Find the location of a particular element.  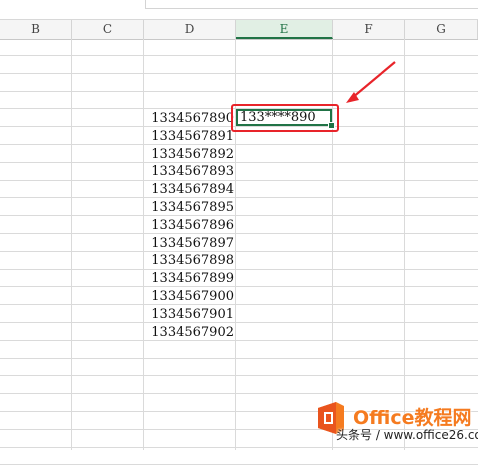

watermark: Office教程网 头条号 / www.office26.com is located at coordinates (395, 422).